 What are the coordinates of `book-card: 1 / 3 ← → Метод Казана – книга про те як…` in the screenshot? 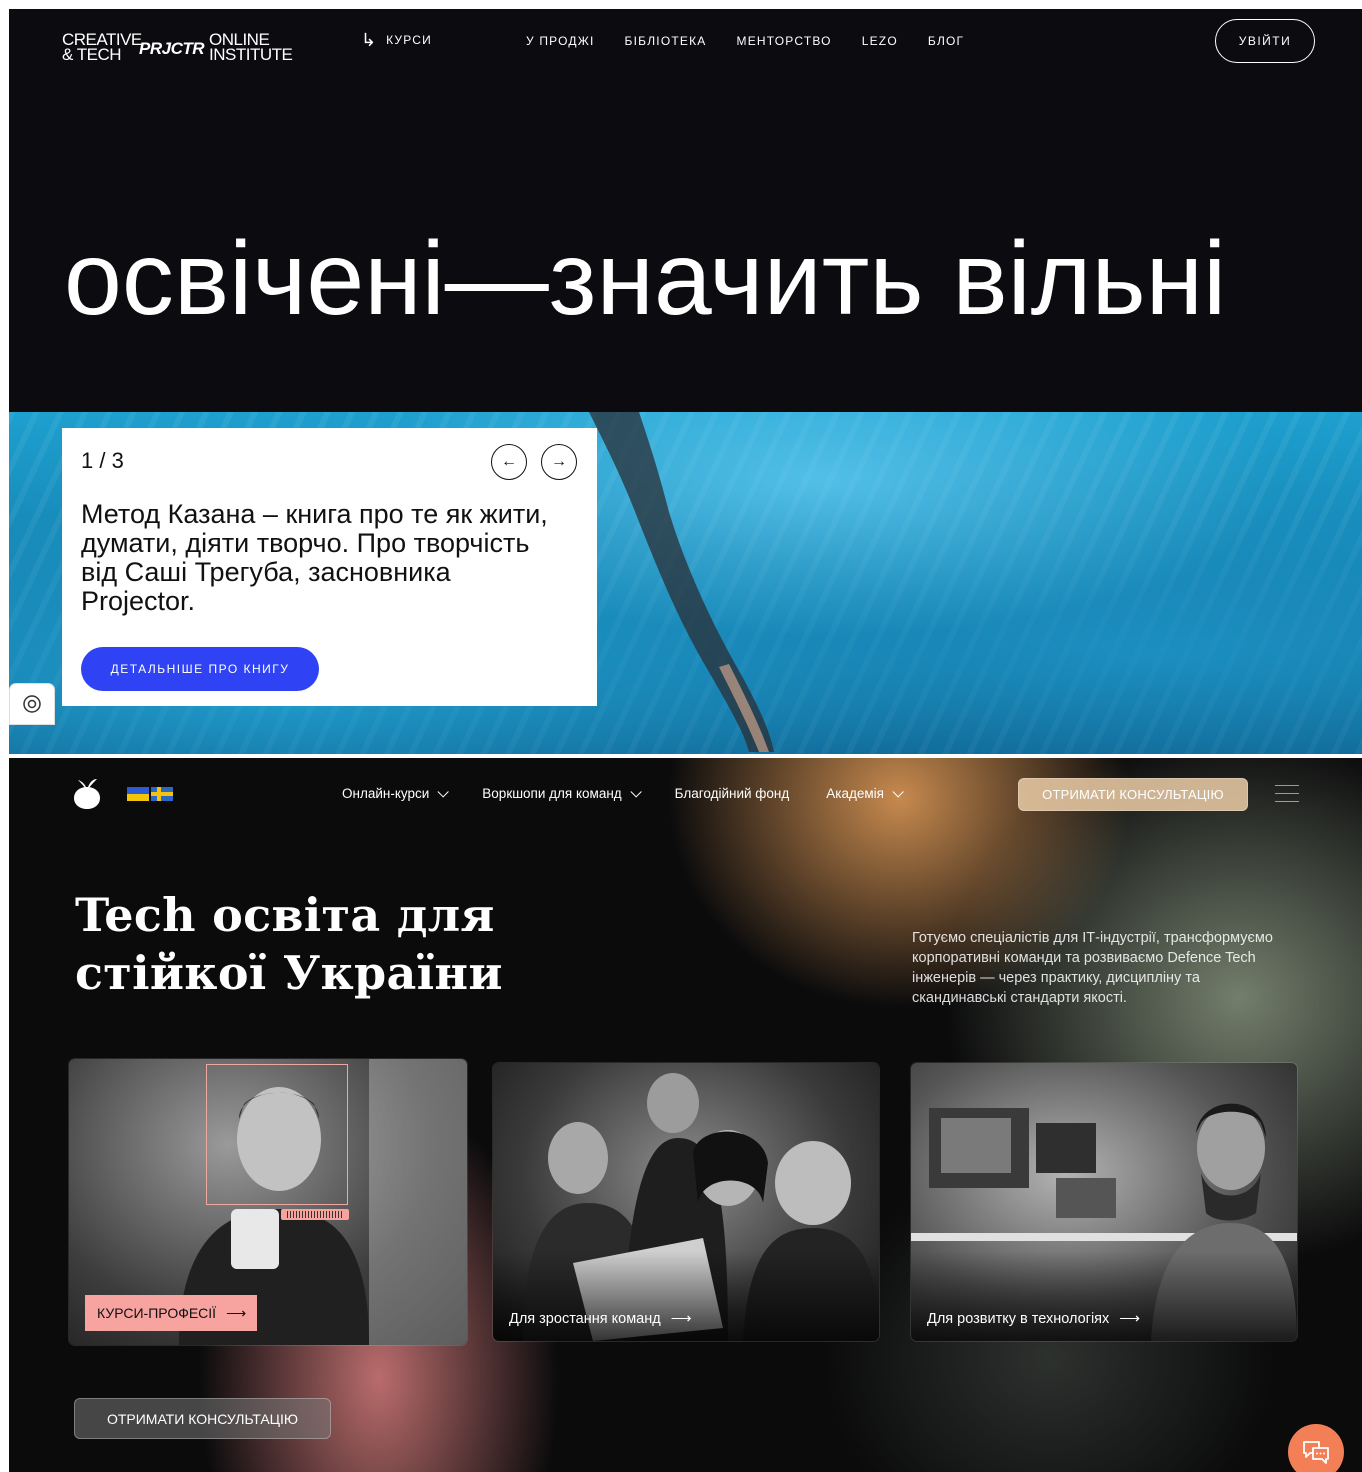 It's located at (329, 567).